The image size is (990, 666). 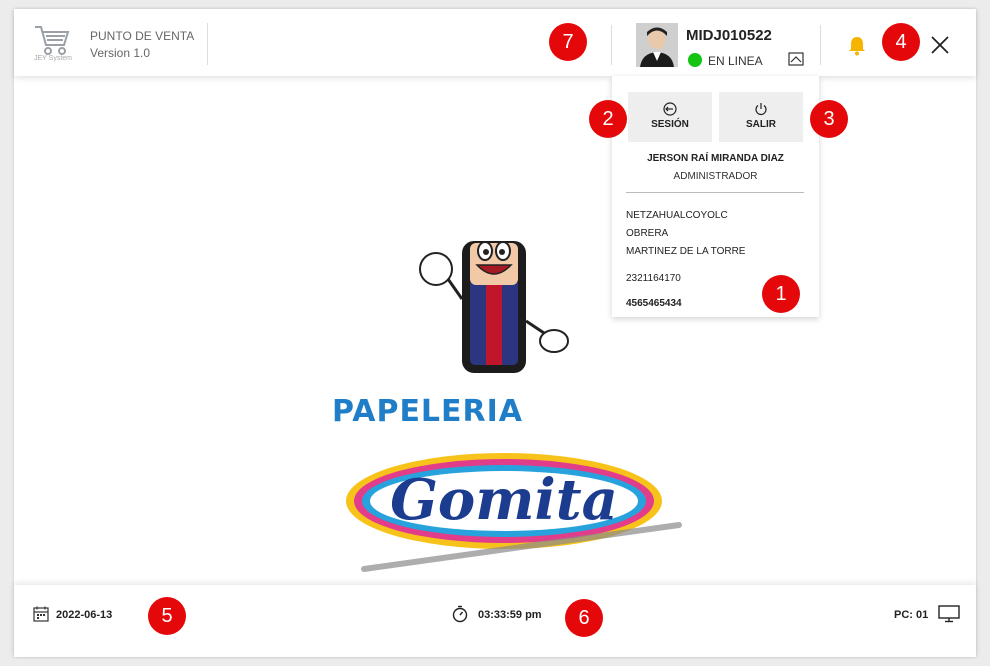 I want to click on address-line-3: MARTINEZ DE LA TORRE, so click(x=686, y=251).